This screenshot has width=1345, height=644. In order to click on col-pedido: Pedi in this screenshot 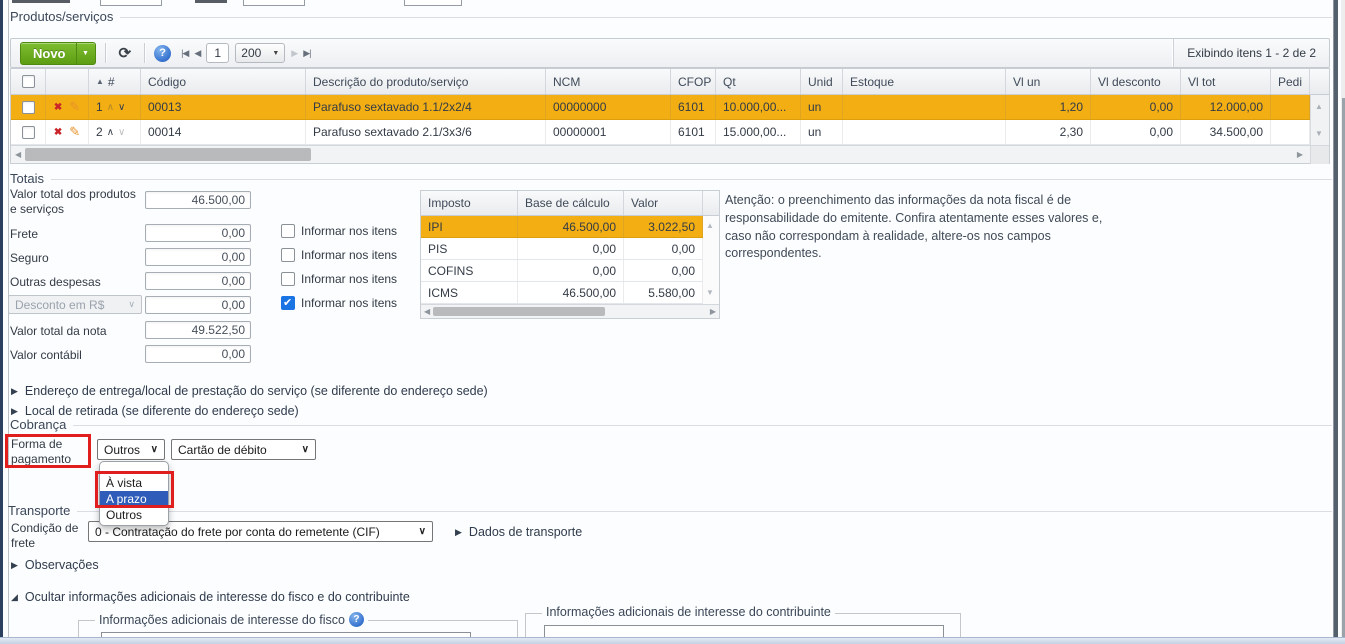, I will do `click(1290, 81)`.